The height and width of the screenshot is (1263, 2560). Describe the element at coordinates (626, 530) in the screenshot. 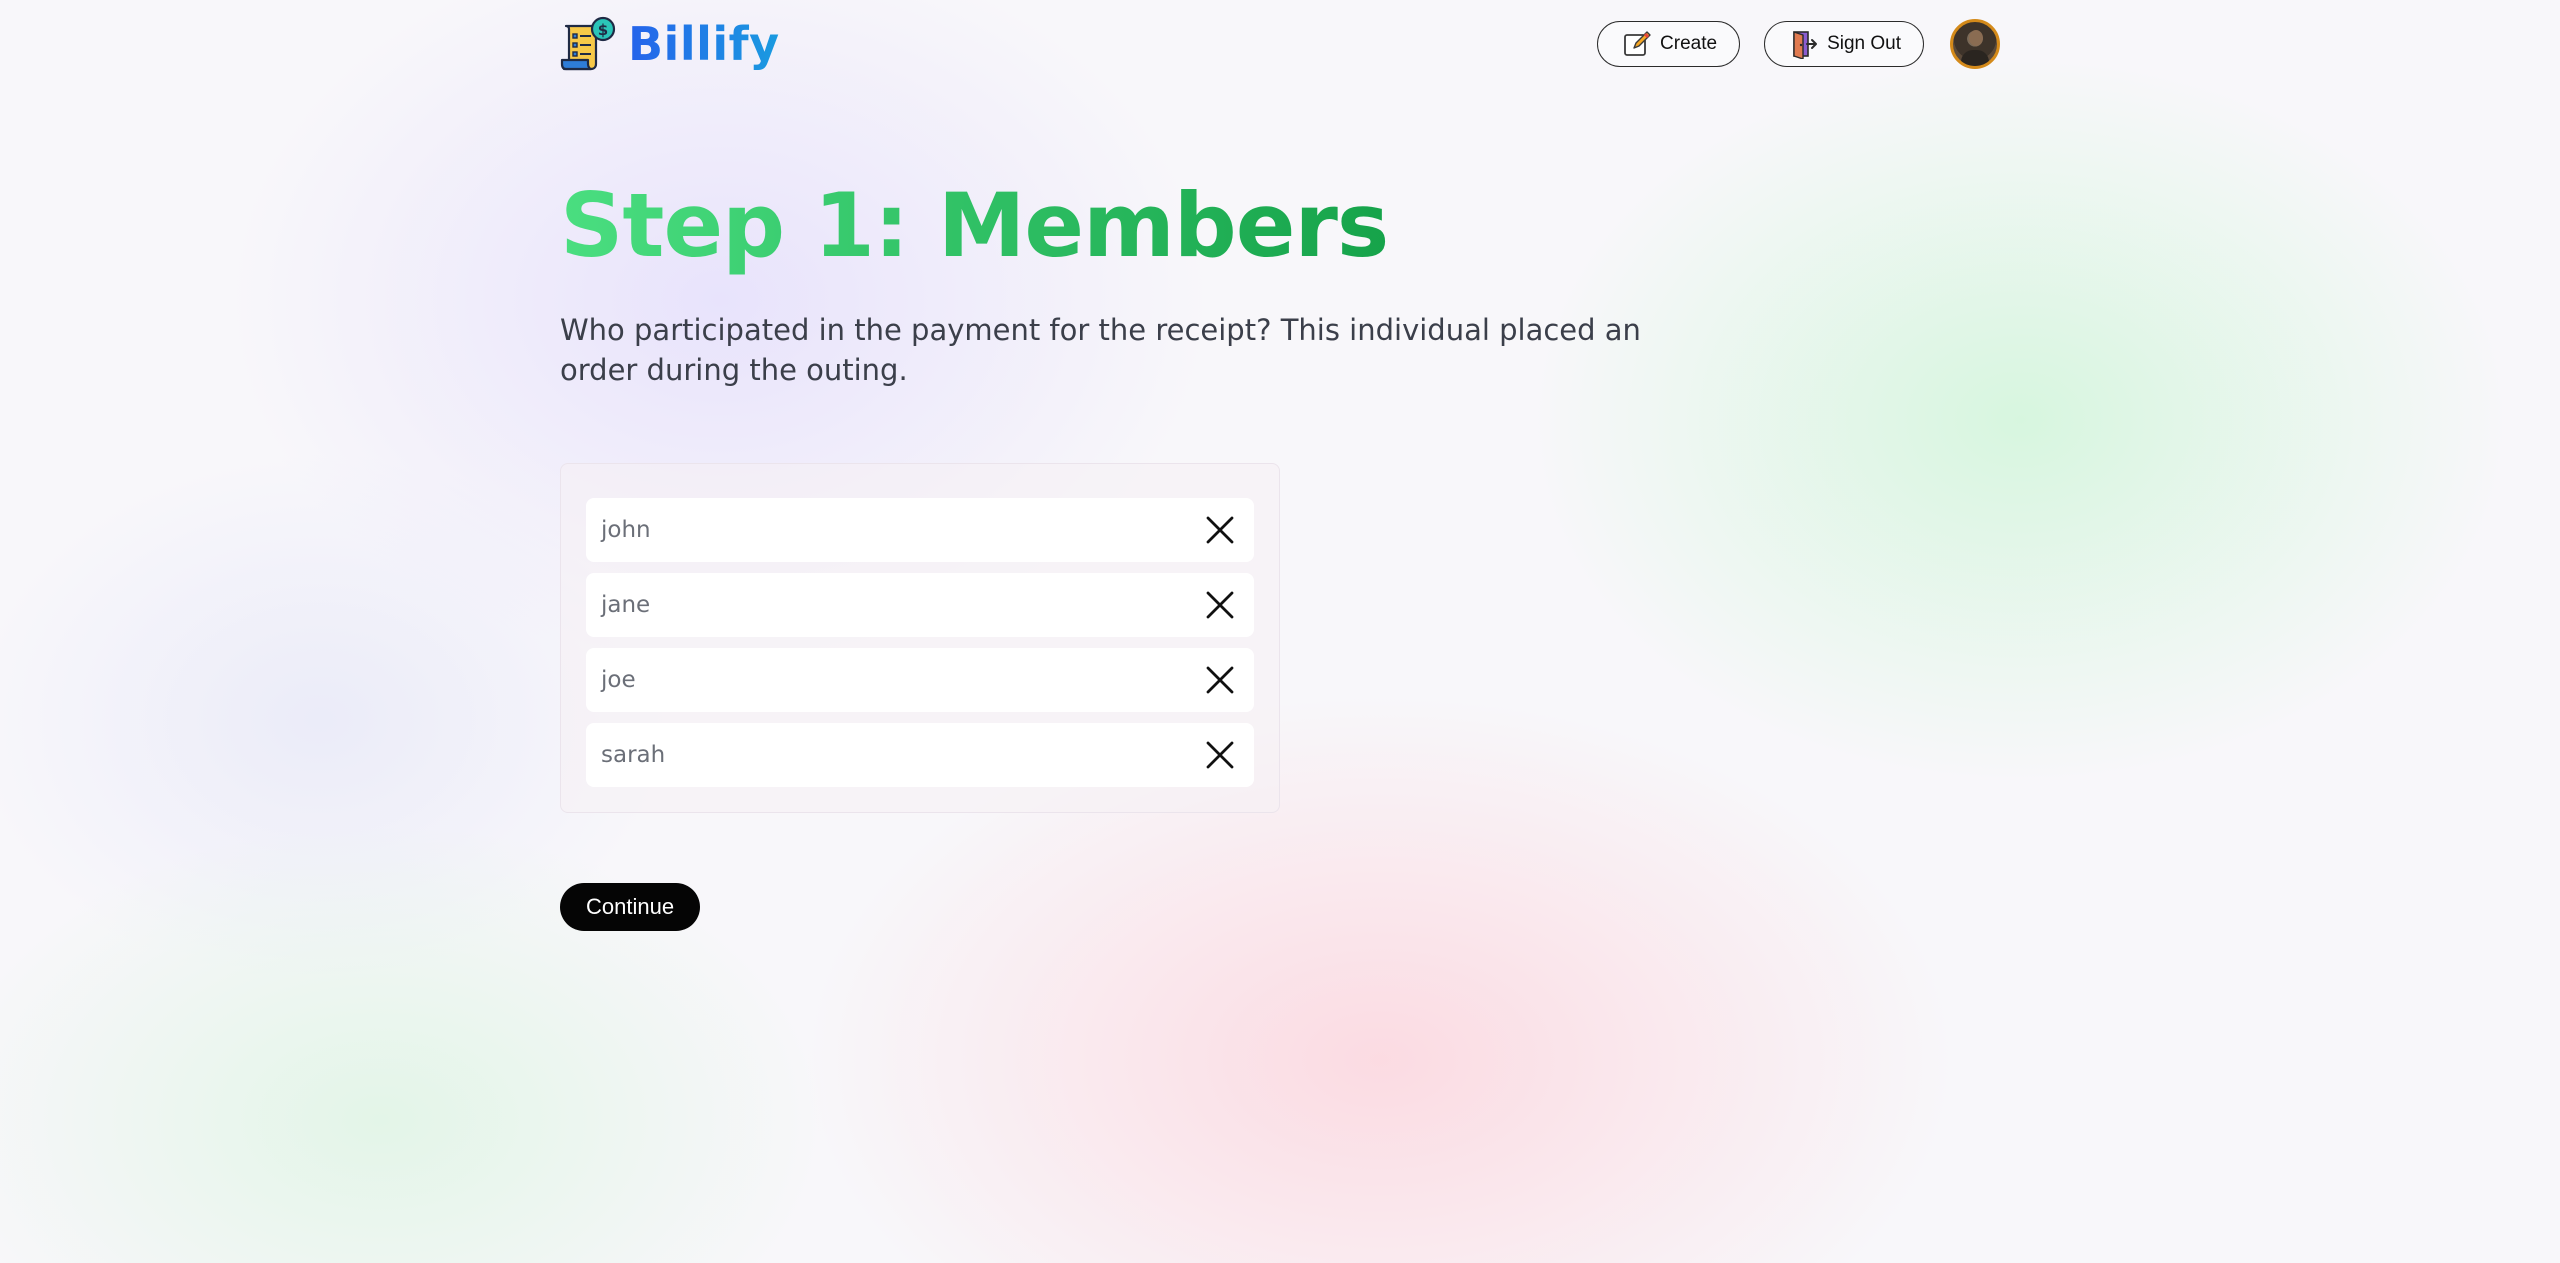

I see `member-name: john` at that location.